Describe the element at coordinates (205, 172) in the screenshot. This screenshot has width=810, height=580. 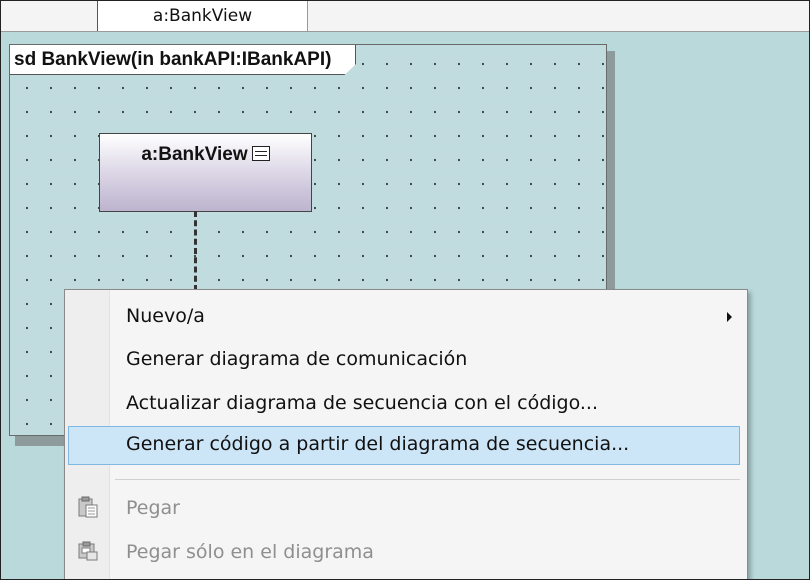
I see `lifeline-bankview: a:BankView` at that location.